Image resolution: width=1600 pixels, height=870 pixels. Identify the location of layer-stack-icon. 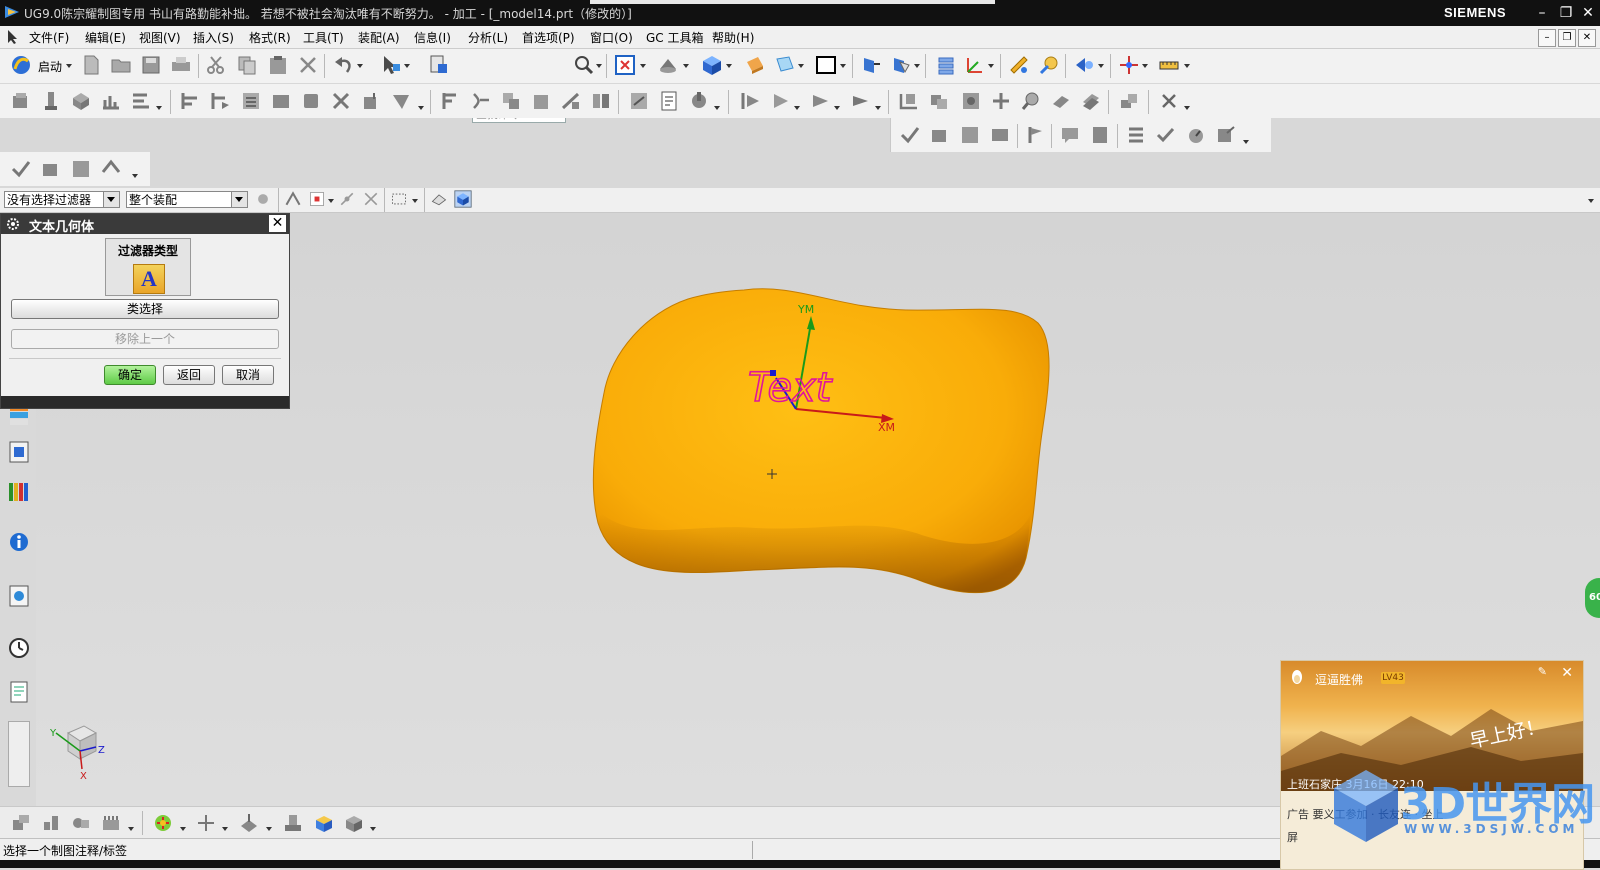
(946, 65).